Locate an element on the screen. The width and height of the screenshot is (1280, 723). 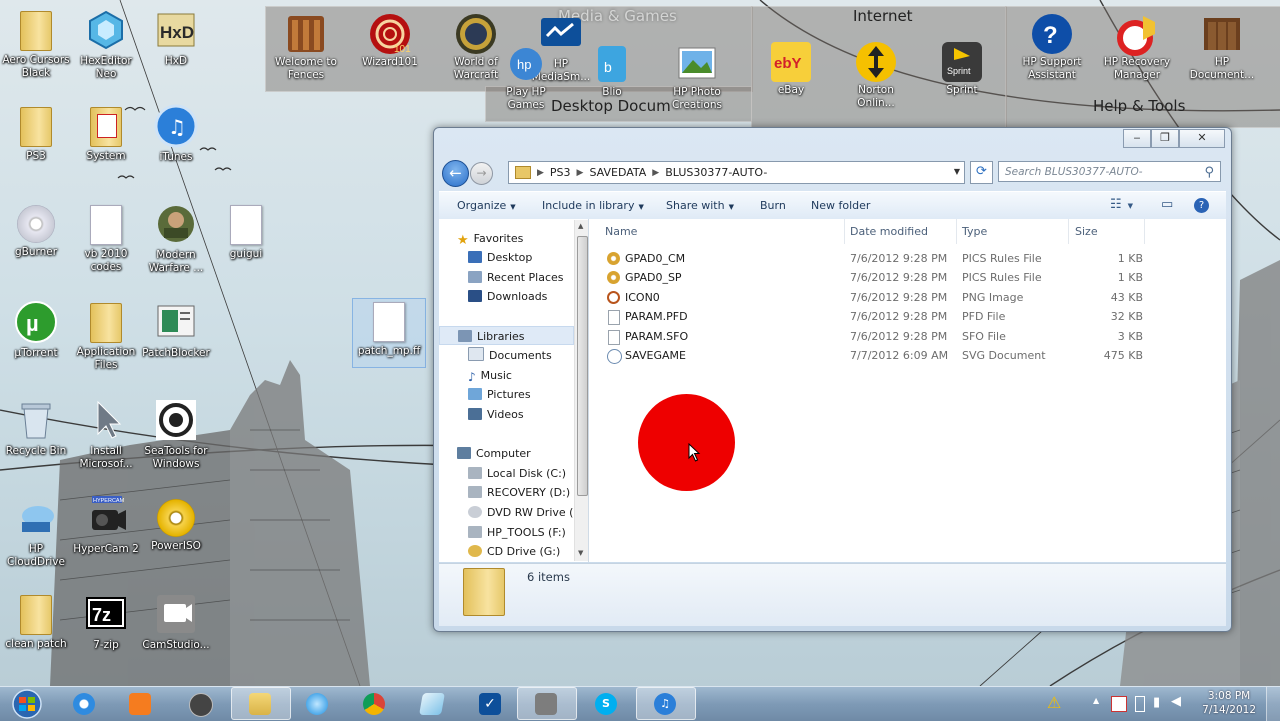
desktop-icon-hxd: HxD HxD is located at coordinates (176, 38).